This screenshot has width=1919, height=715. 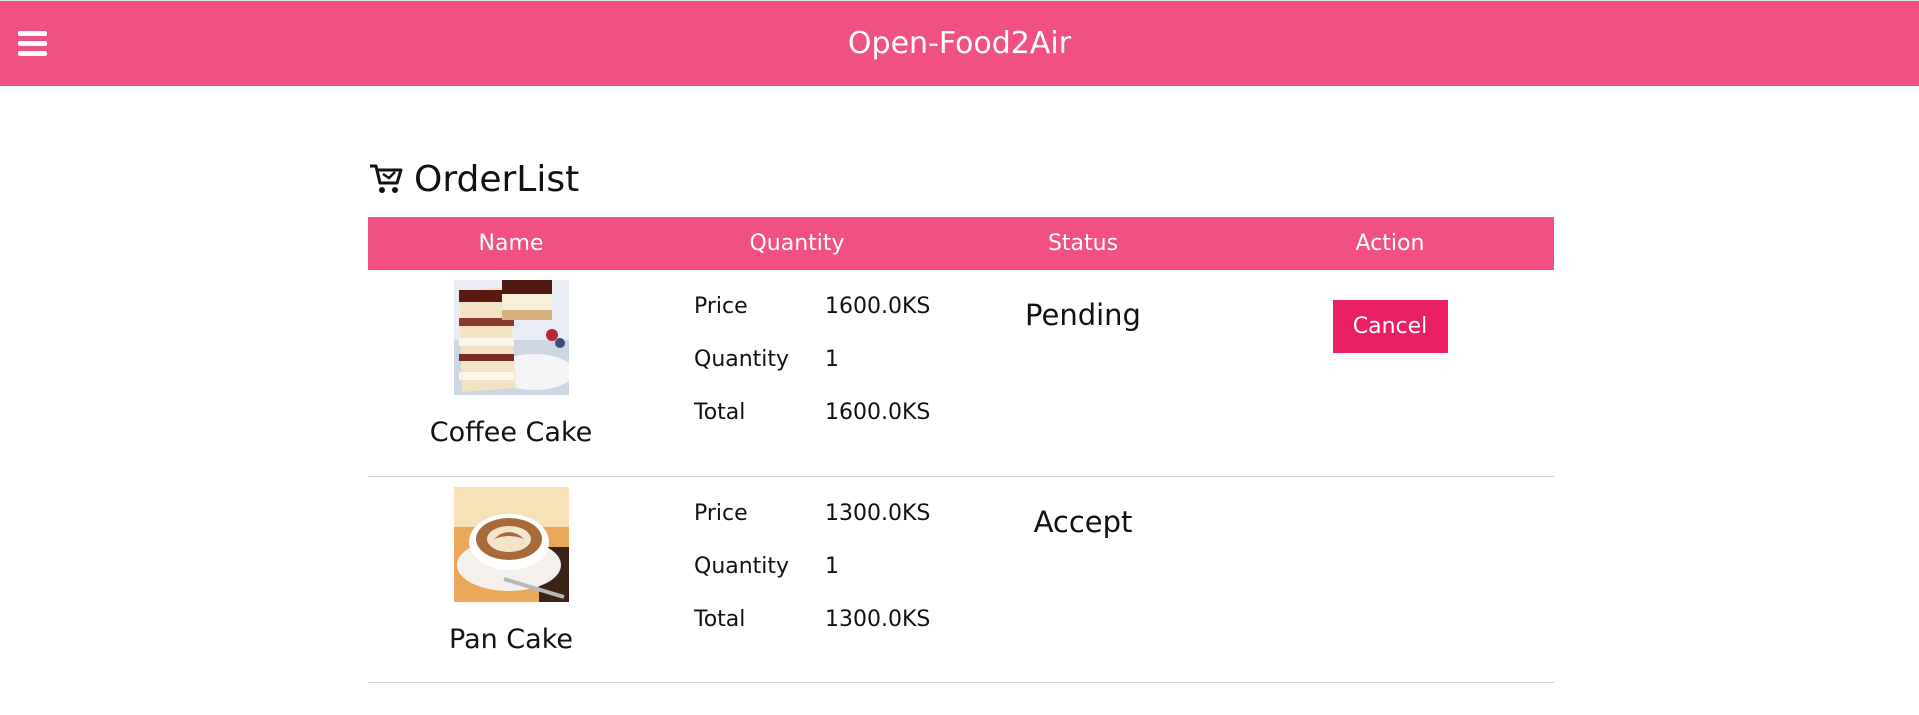 What do you see at coordinates (1390, 579) in the screenshot?
I see `action-cell` at bounding box center [1390, 579].